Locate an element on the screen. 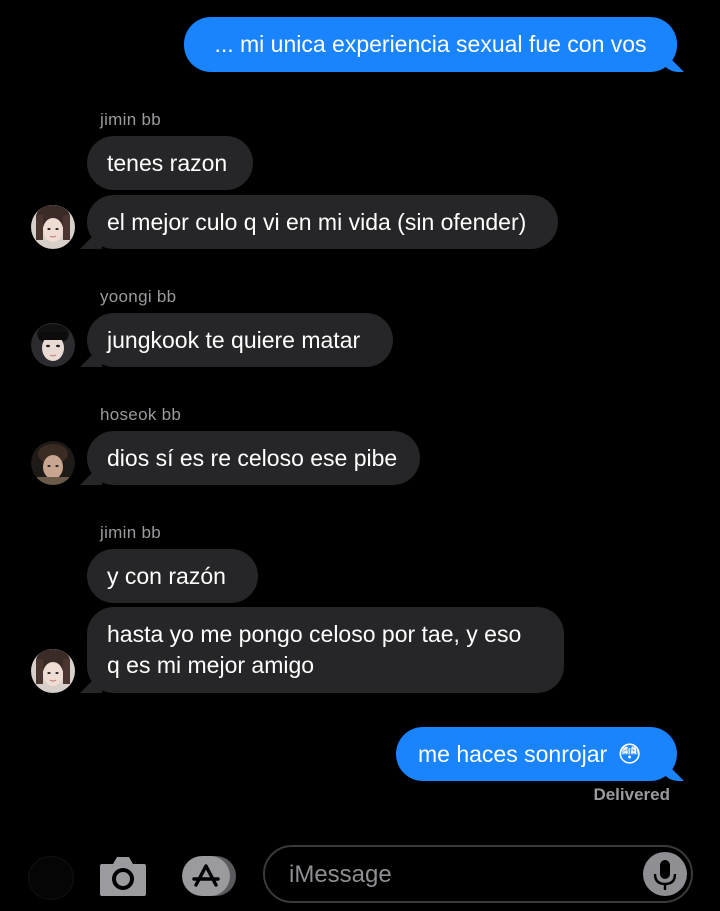 The width and height of the screenshot is (720, 911). flushed-emoji: 😳 is located at coordinates (629, 754).